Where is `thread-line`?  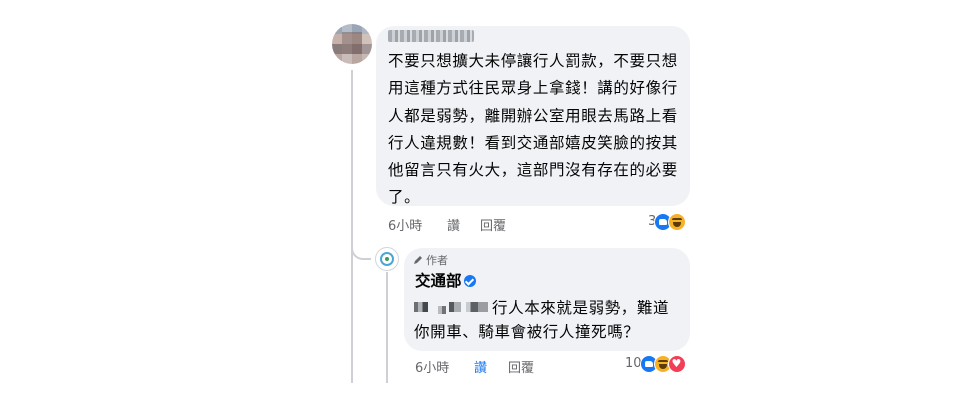
thread-line is located at coordinates (352, 226).